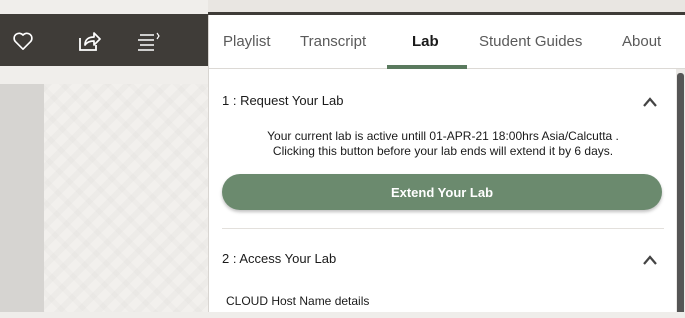 This screenshot has height=318, width=685. Describe the element at coordinates (641, 41) in the screenshot. I see `tab-about: About` at that location.